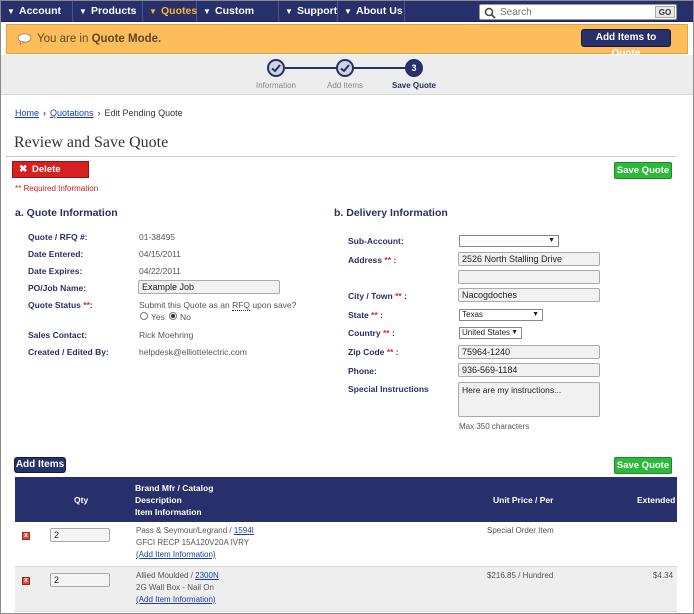  I want to click on search-input, so click(575, 12).